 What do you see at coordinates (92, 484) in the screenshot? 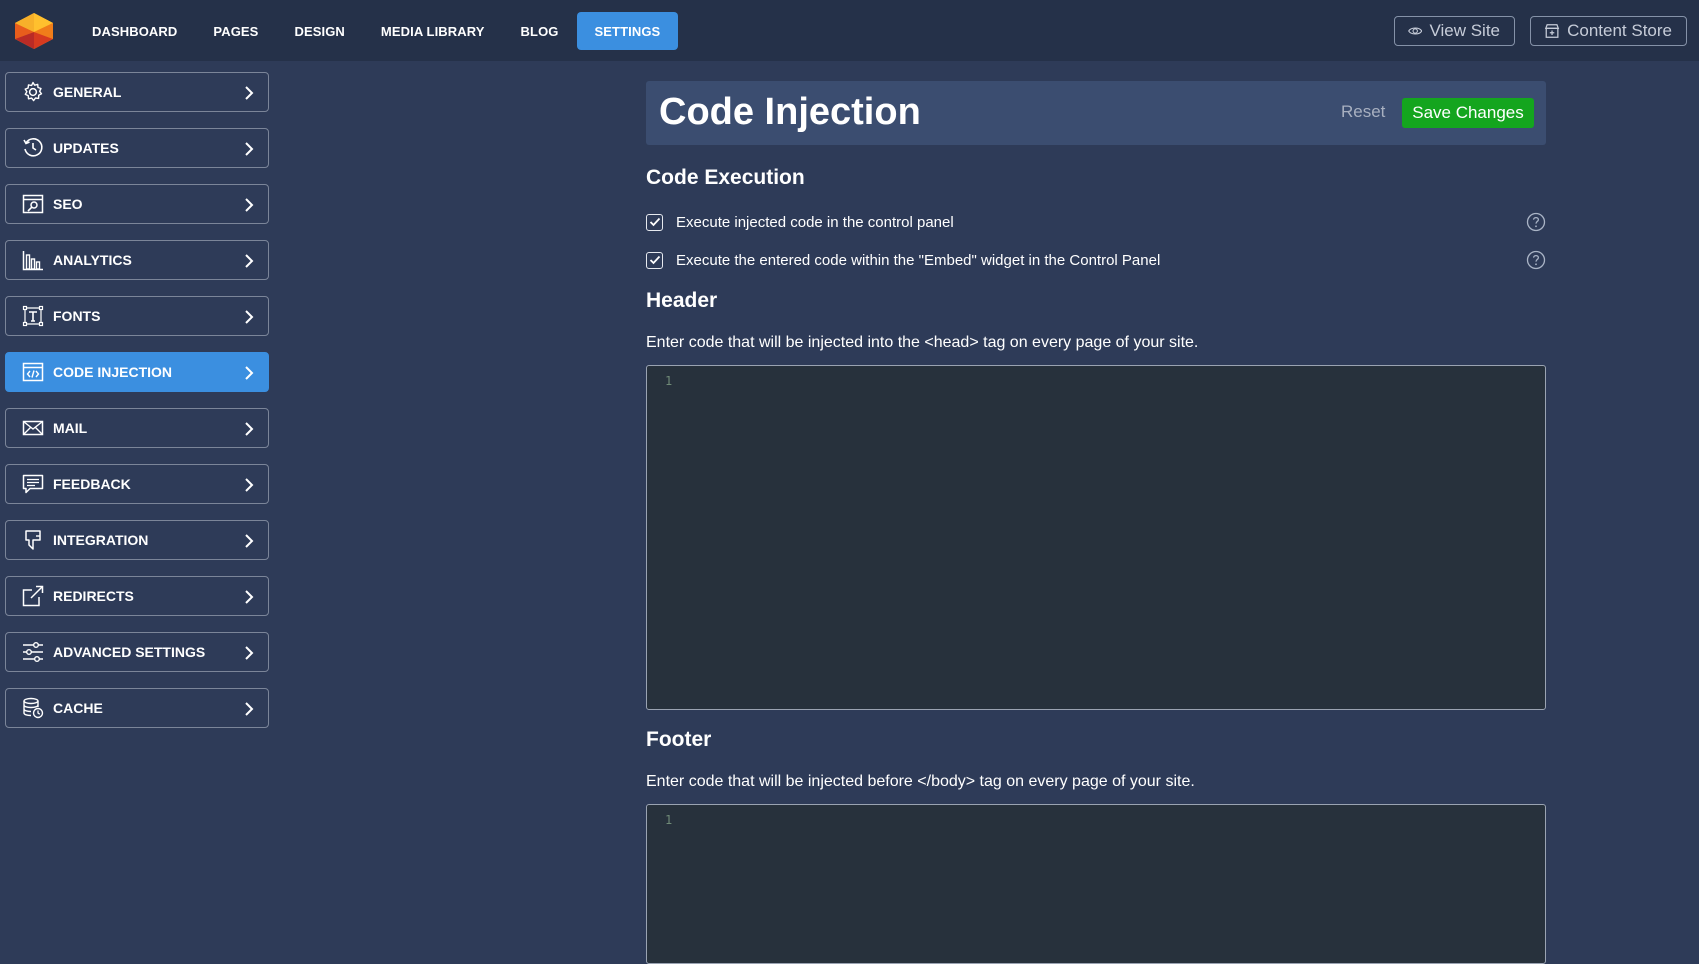
I see `sidebar-item-label: FEEDBACK` at bounding box center [92, 484].